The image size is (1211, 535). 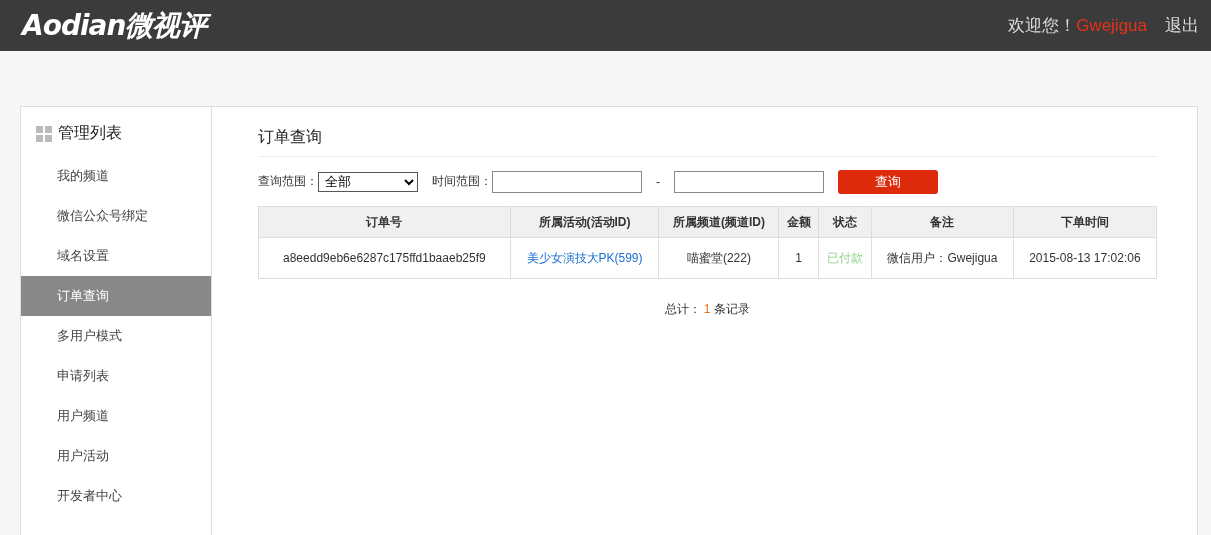 What do you see at coordinates (942, 258) in the screenshot?
I see `table-cell: 微信用户：Gwejigua` at bounding box center [942, 258].